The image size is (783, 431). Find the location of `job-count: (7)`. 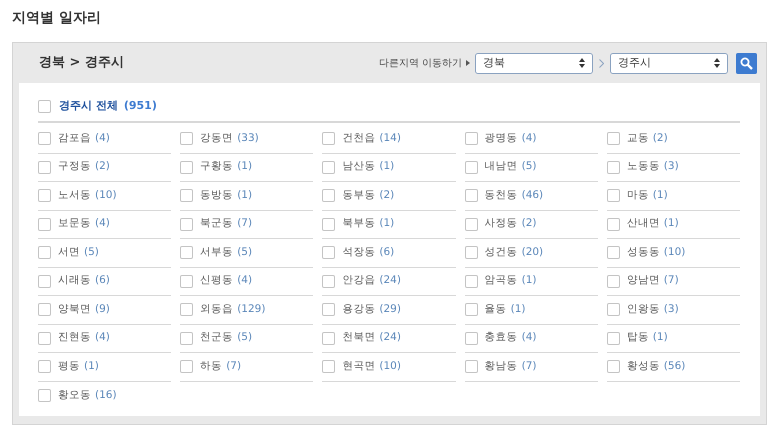

job-count: (7) is located at coordinates (671, 280).